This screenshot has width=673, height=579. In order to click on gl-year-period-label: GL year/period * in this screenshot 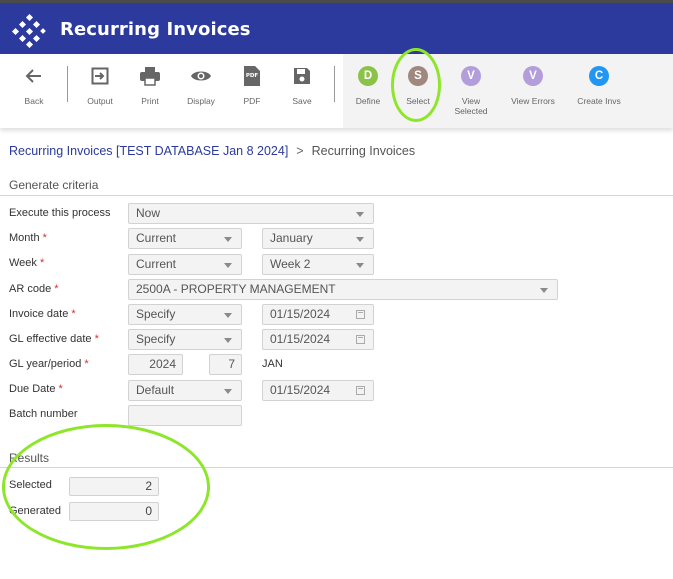, I will do `click(49, 364)`.